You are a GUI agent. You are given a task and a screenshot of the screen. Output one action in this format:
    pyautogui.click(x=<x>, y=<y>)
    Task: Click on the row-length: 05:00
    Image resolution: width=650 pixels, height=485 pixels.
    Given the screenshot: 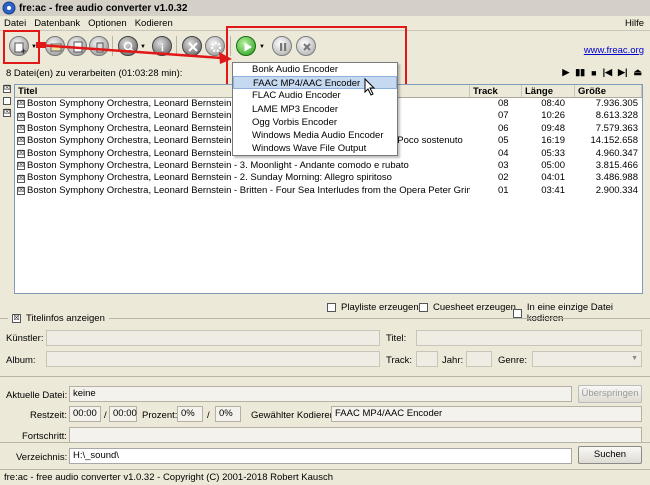 What is the action you would take?
    pyautogui.click(x=553, y=165)
    